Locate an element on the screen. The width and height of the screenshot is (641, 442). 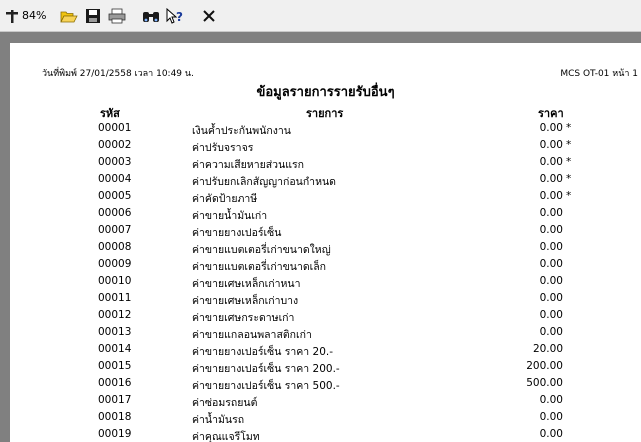
row-code: 00017 is located at coordinates (115, 400).